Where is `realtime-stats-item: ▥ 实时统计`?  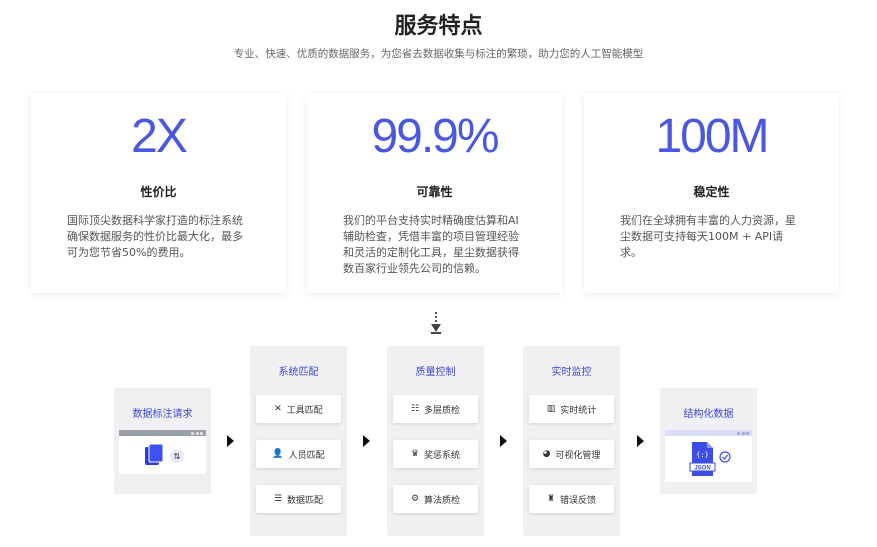 realtime-stats-item: ▥ 实时统计 is located at coordinates (571, 409).